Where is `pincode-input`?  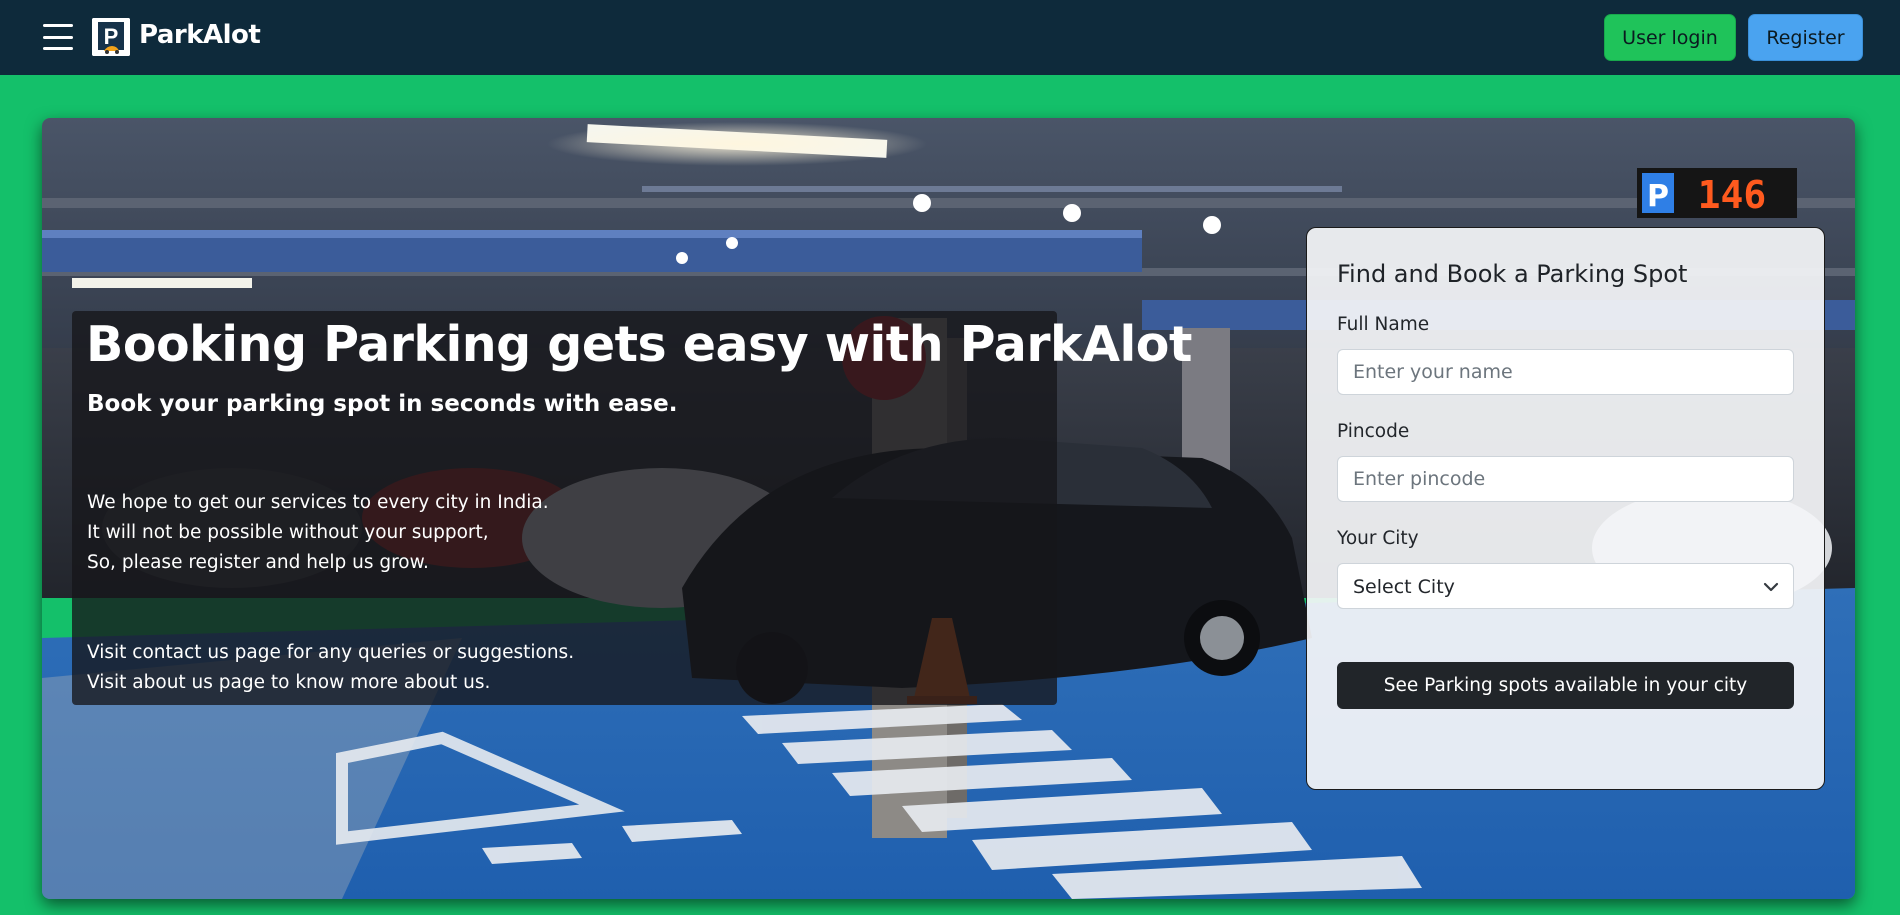
pincode-input is located at coordinates (1565, 479).